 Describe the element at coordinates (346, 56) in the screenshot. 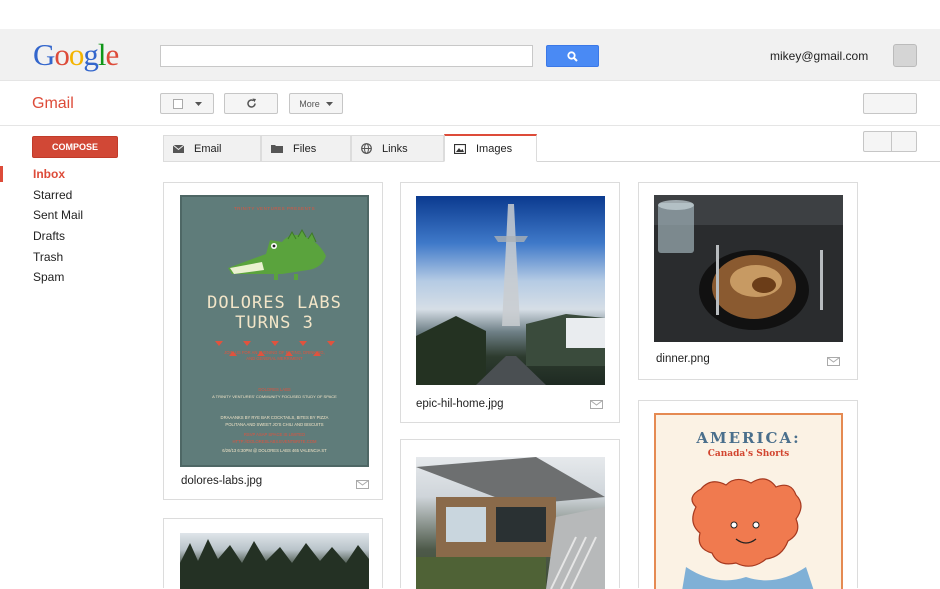

I see `search-input` at that location.